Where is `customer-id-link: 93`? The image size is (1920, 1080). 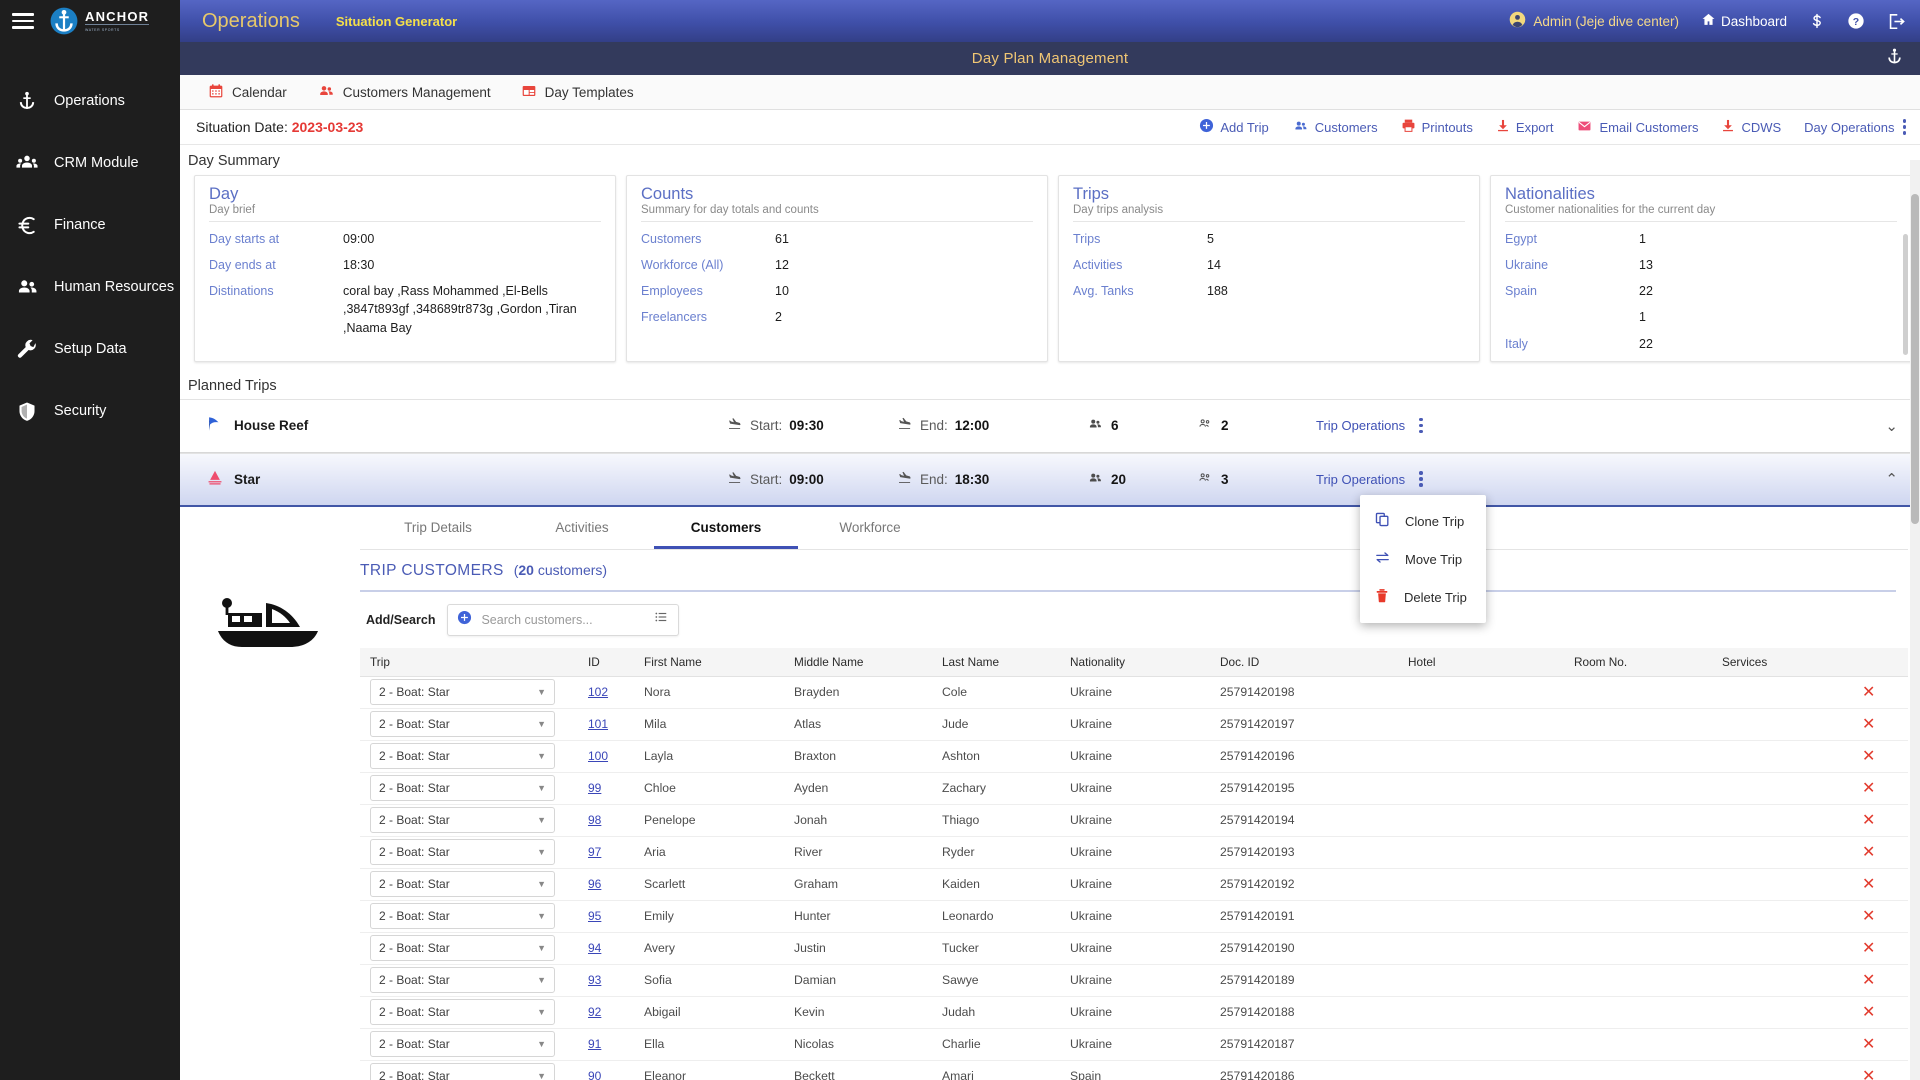 customer-id-link: 93 is located at coordinates (594, 980).